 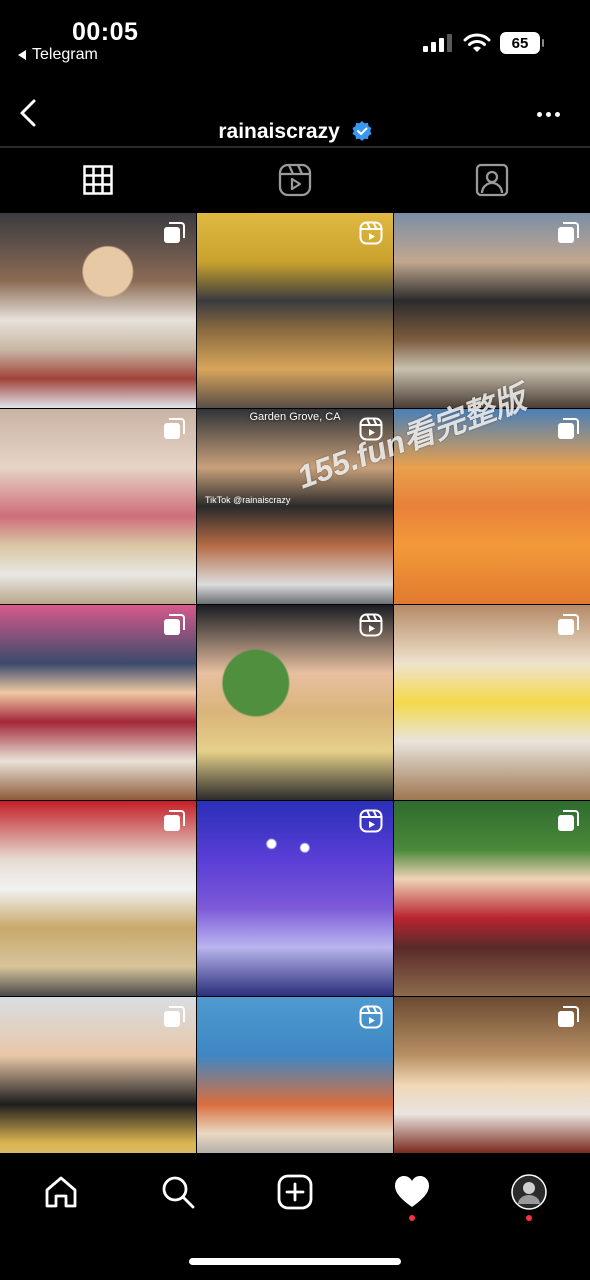 I want to click on tagged-person-icon, so click(x=491, y=180).